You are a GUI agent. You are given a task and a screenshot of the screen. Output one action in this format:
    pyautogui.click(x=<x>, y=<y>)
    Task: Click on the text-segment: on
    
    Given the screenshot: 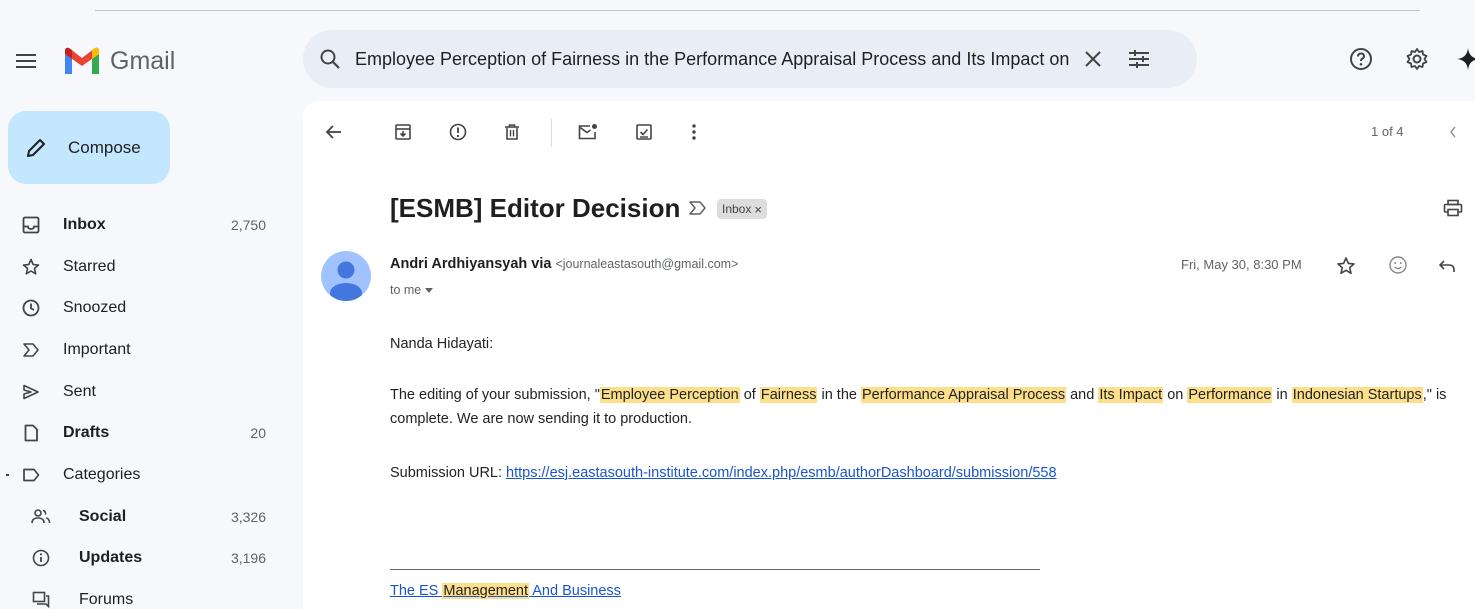 What is the action you would take?
    pyautogui.click(x=1175, y=395)
    